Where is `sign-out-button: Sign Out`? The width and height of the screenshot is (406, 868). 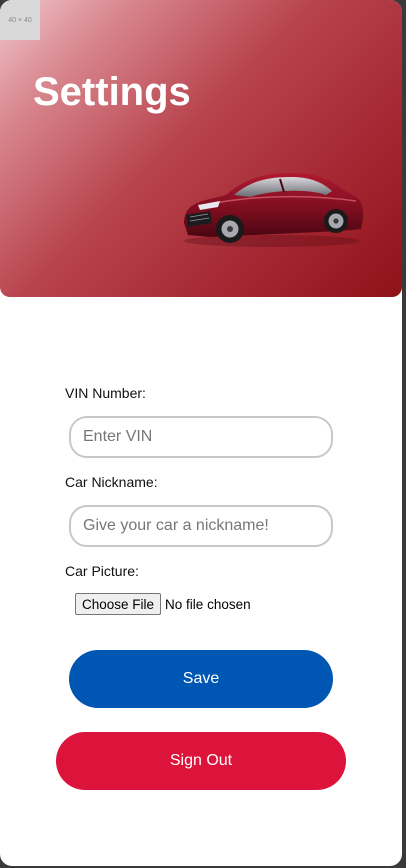
sign-out-button: Sign Out is located at coordinates (201, 761).